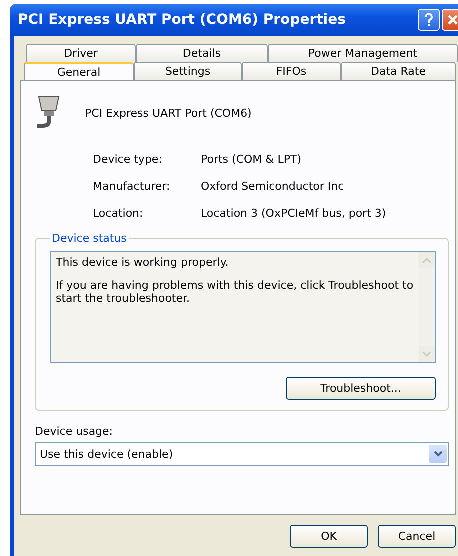 The image size is (458, 556). What do you see at coordinates (438, 454) in the screenshot?
I see `chevron-down-icon` at bounding box center [438, 454].